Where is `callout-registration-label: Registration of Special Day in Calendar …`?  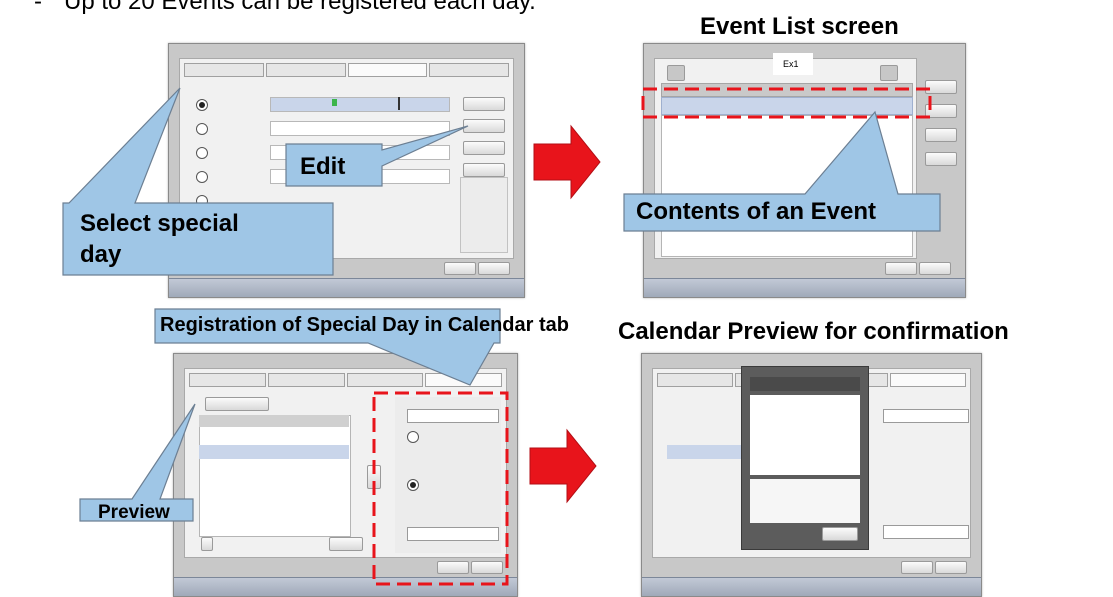
callout-registration-label: Registration of Special Day in Calendar … is located at coordinates (364, 325).